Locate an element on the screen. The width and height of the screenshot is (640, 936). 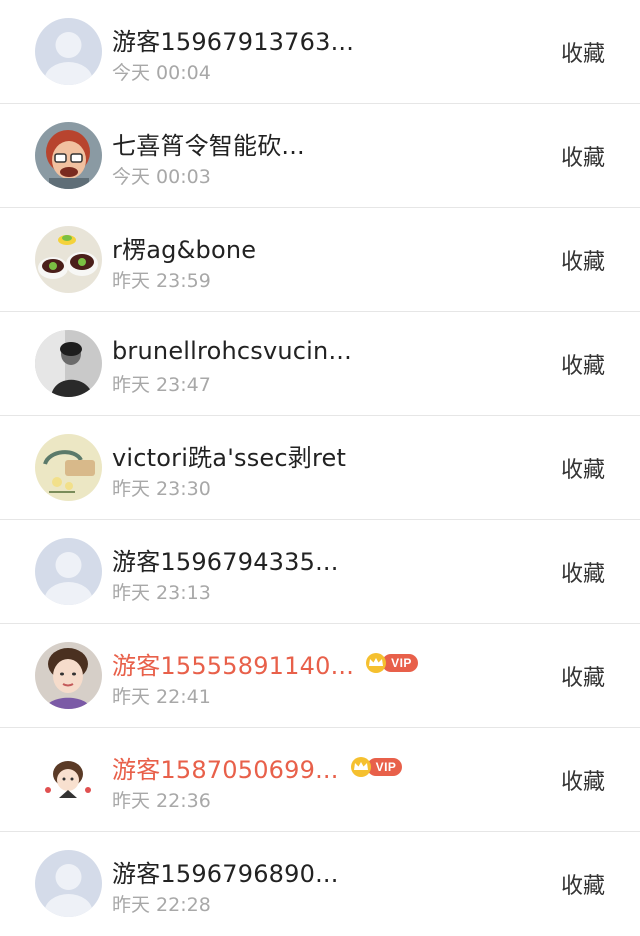
contact-time: 今天 00:04 is located at coordinates (161, 73).